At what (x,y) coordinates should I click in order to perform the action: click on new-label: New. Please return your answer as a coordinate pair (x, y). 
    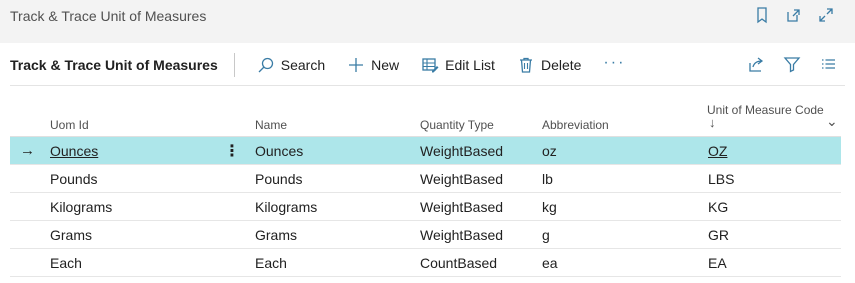
    Looking at the image, I should click on (385, 64).